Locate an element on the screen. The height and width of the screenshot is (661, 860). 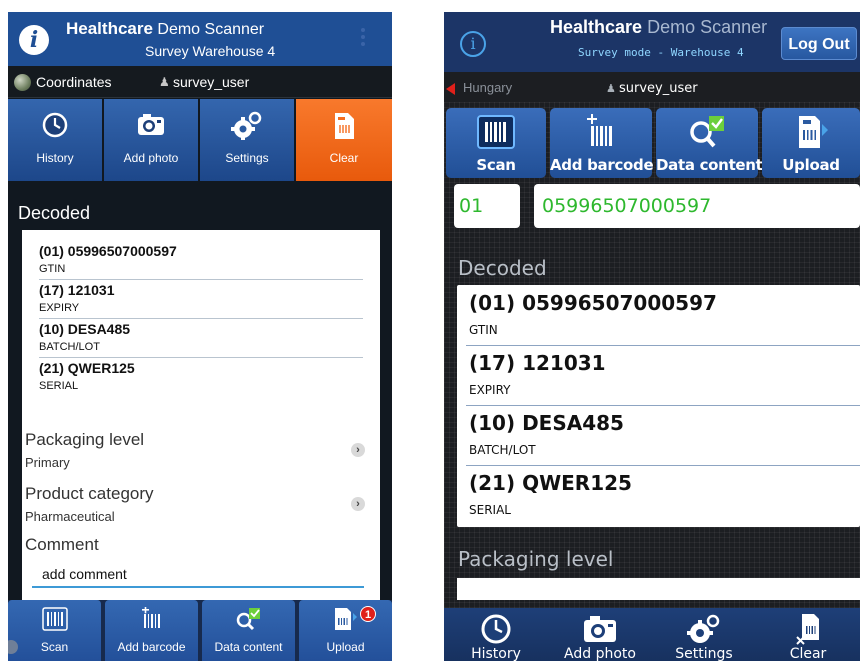
product-category-value: Pharmaceutical is located at coordinates (70, 516).